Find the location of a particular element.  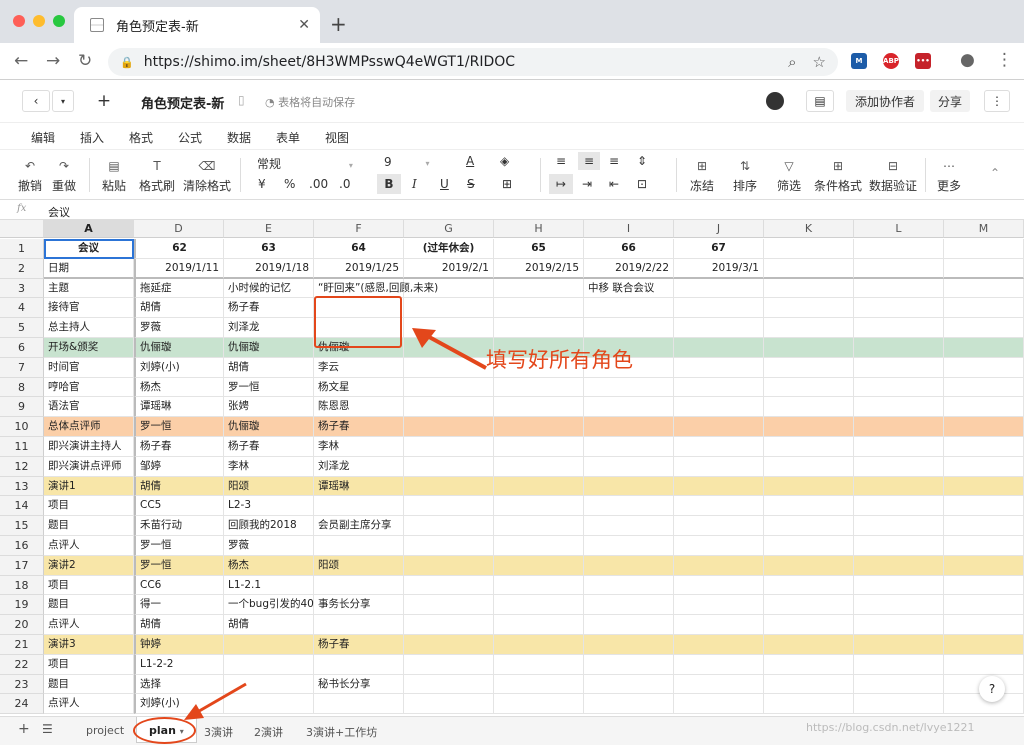

menu-view: 视图 is located at coordinates (337, 137).